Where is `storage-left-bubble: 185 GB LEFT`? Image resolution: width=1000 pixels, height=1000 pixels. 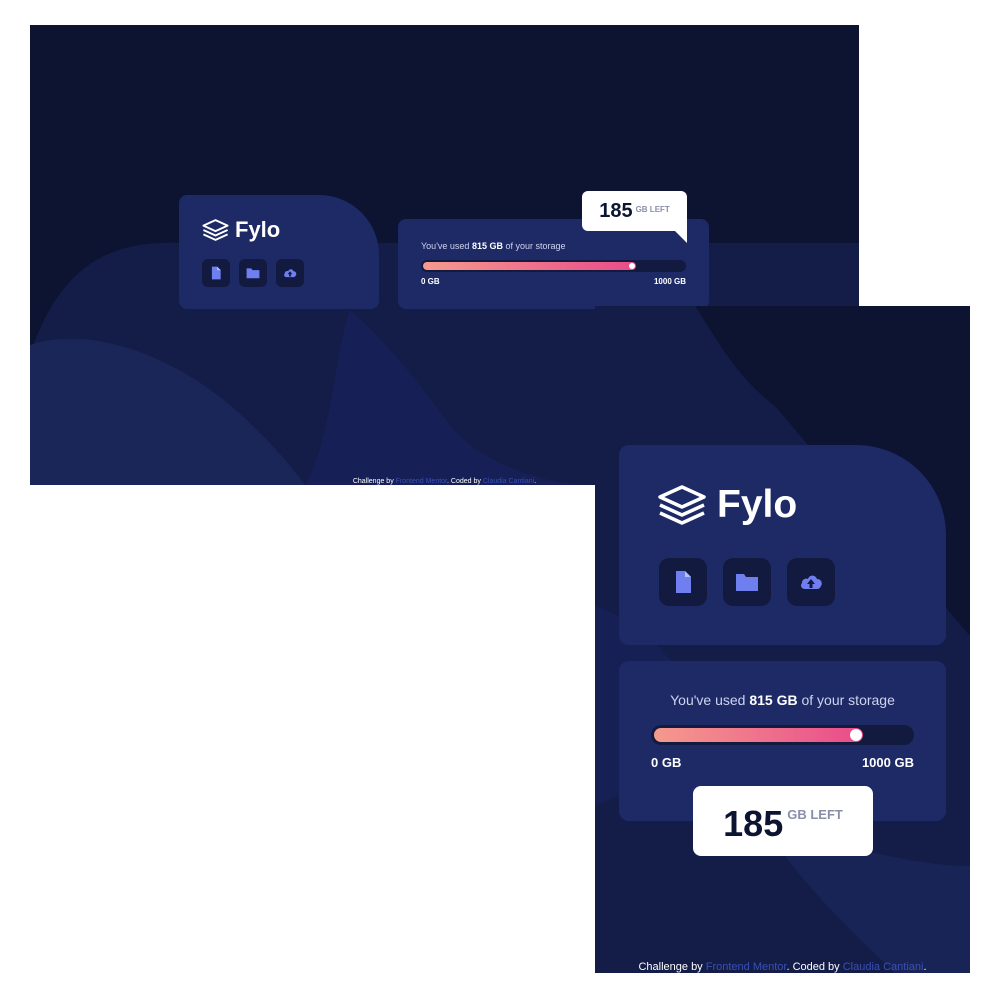
storage-left-bubble: 185 GB LEFT is located at coordinates (634, 217).